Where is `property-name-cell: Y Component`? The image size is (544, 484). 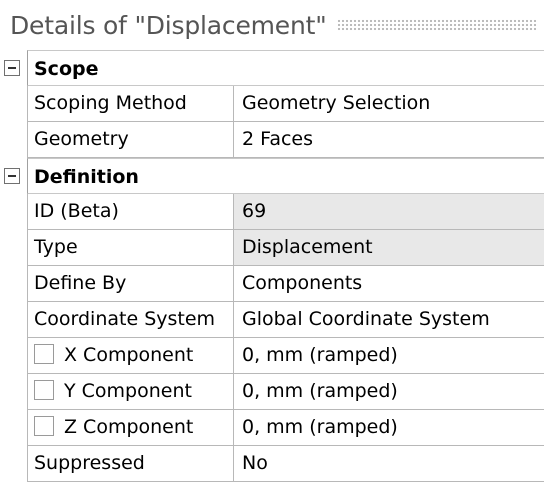
property-name-cell: Y Component is located at coordinates (130, 392).